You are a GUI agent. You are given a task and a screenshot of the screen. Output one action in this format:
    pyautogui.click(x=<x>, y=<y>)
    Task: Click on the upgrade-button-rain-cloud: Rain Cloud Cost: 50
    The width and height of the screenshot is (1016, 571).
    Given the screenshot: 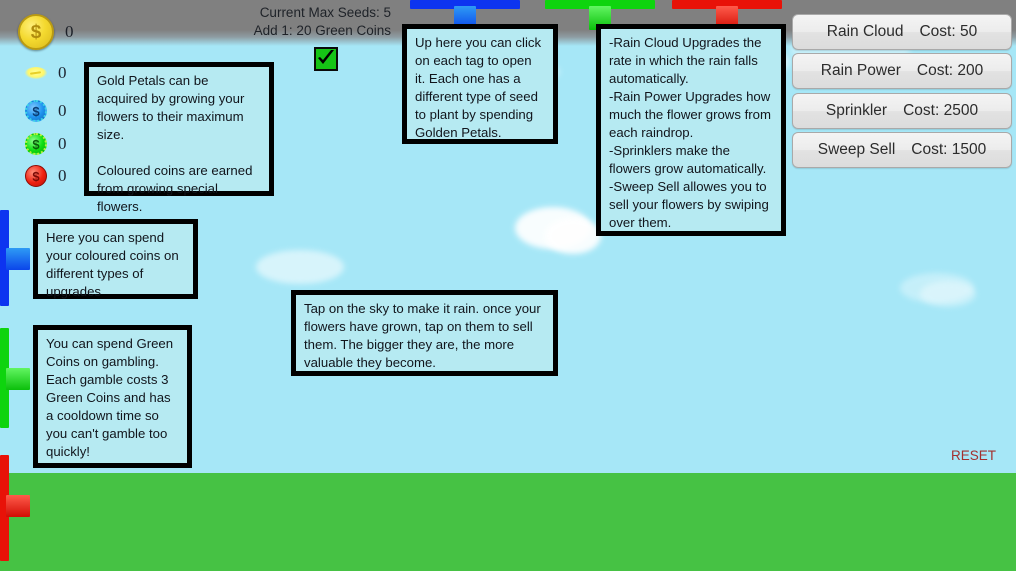 What is the action you would take?
    pyautogui.click(x=902, y=32)
    